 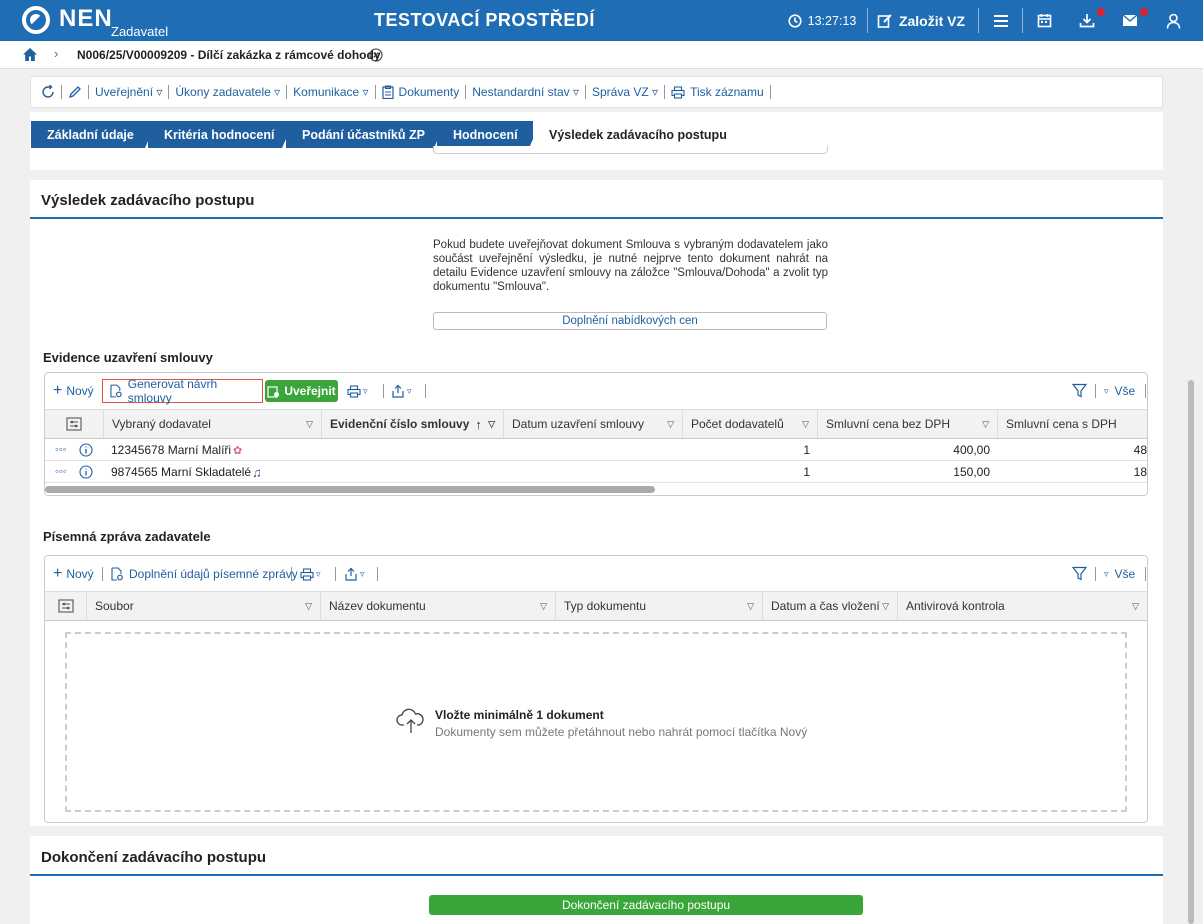 What do you see at coordinates (181, 472) in the screenshot?
I see `supplier-cell: 9874565 Marní Skladatelé` at bounding box center [181, 472].